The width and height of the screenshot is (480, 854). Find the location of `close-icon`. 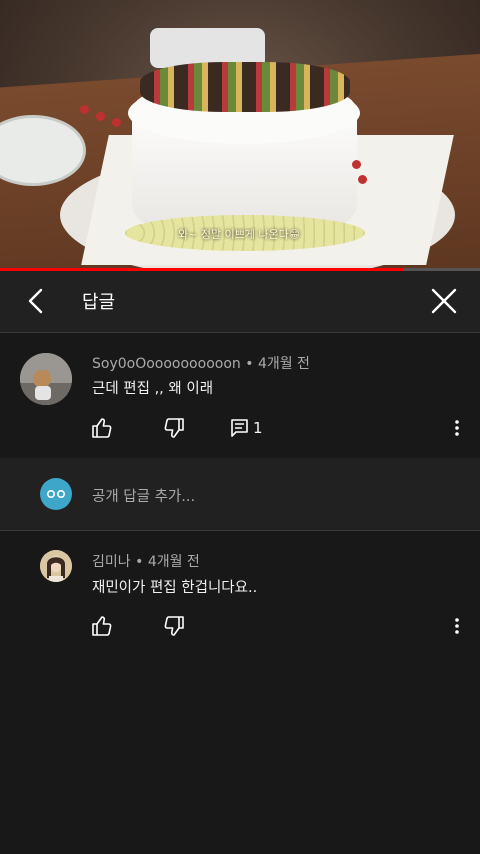

close-icon is located at coordinates (444, 301).